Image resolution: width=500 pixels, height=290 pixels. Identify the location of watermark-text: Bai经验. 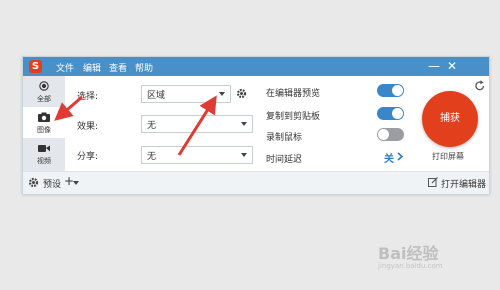
(408, 253).